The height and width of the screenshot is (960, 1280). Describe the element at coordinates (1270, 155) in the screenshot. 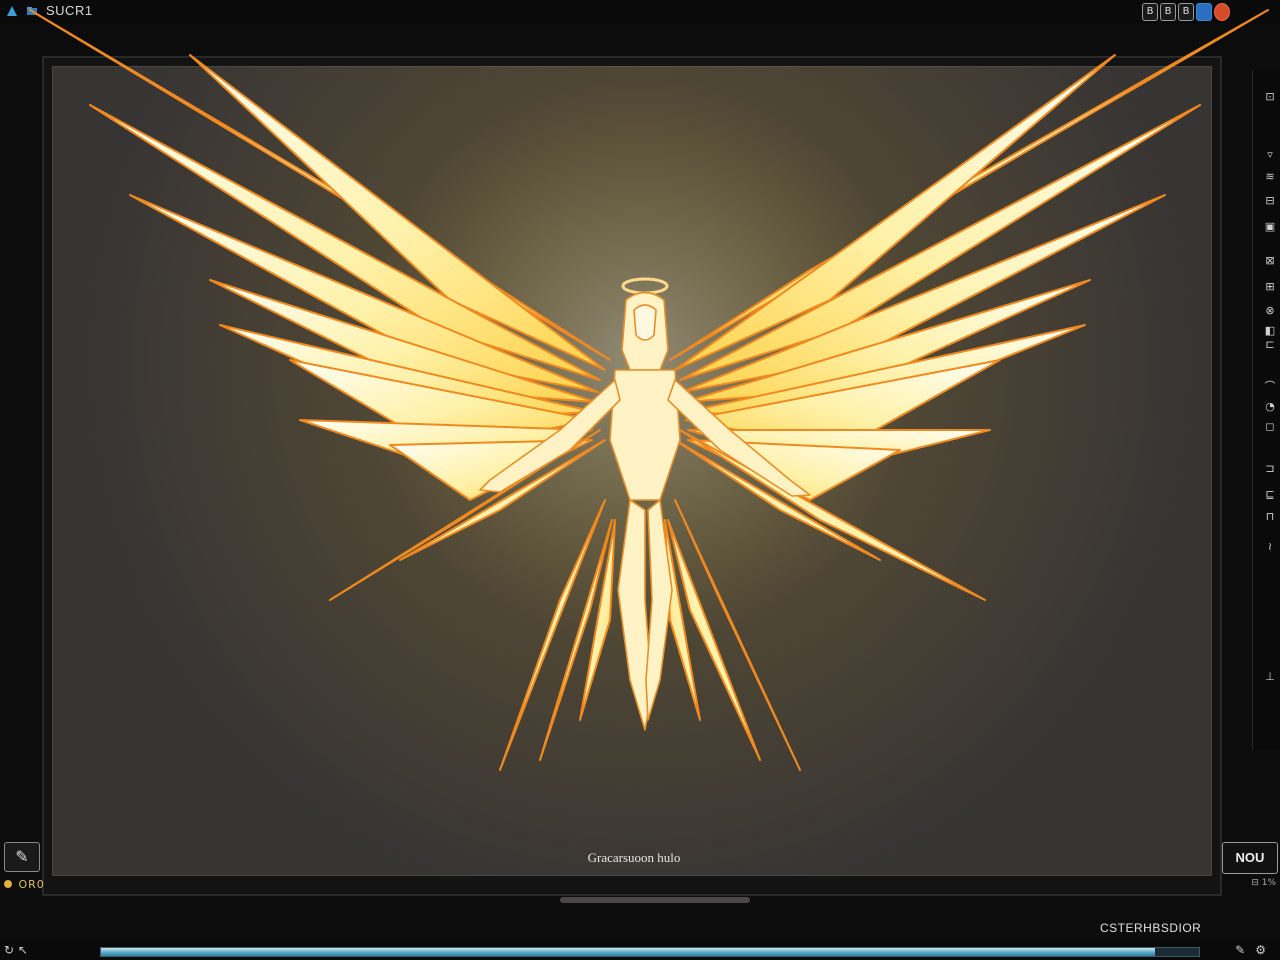

I see `panel-icon-2: ▿` at that location.